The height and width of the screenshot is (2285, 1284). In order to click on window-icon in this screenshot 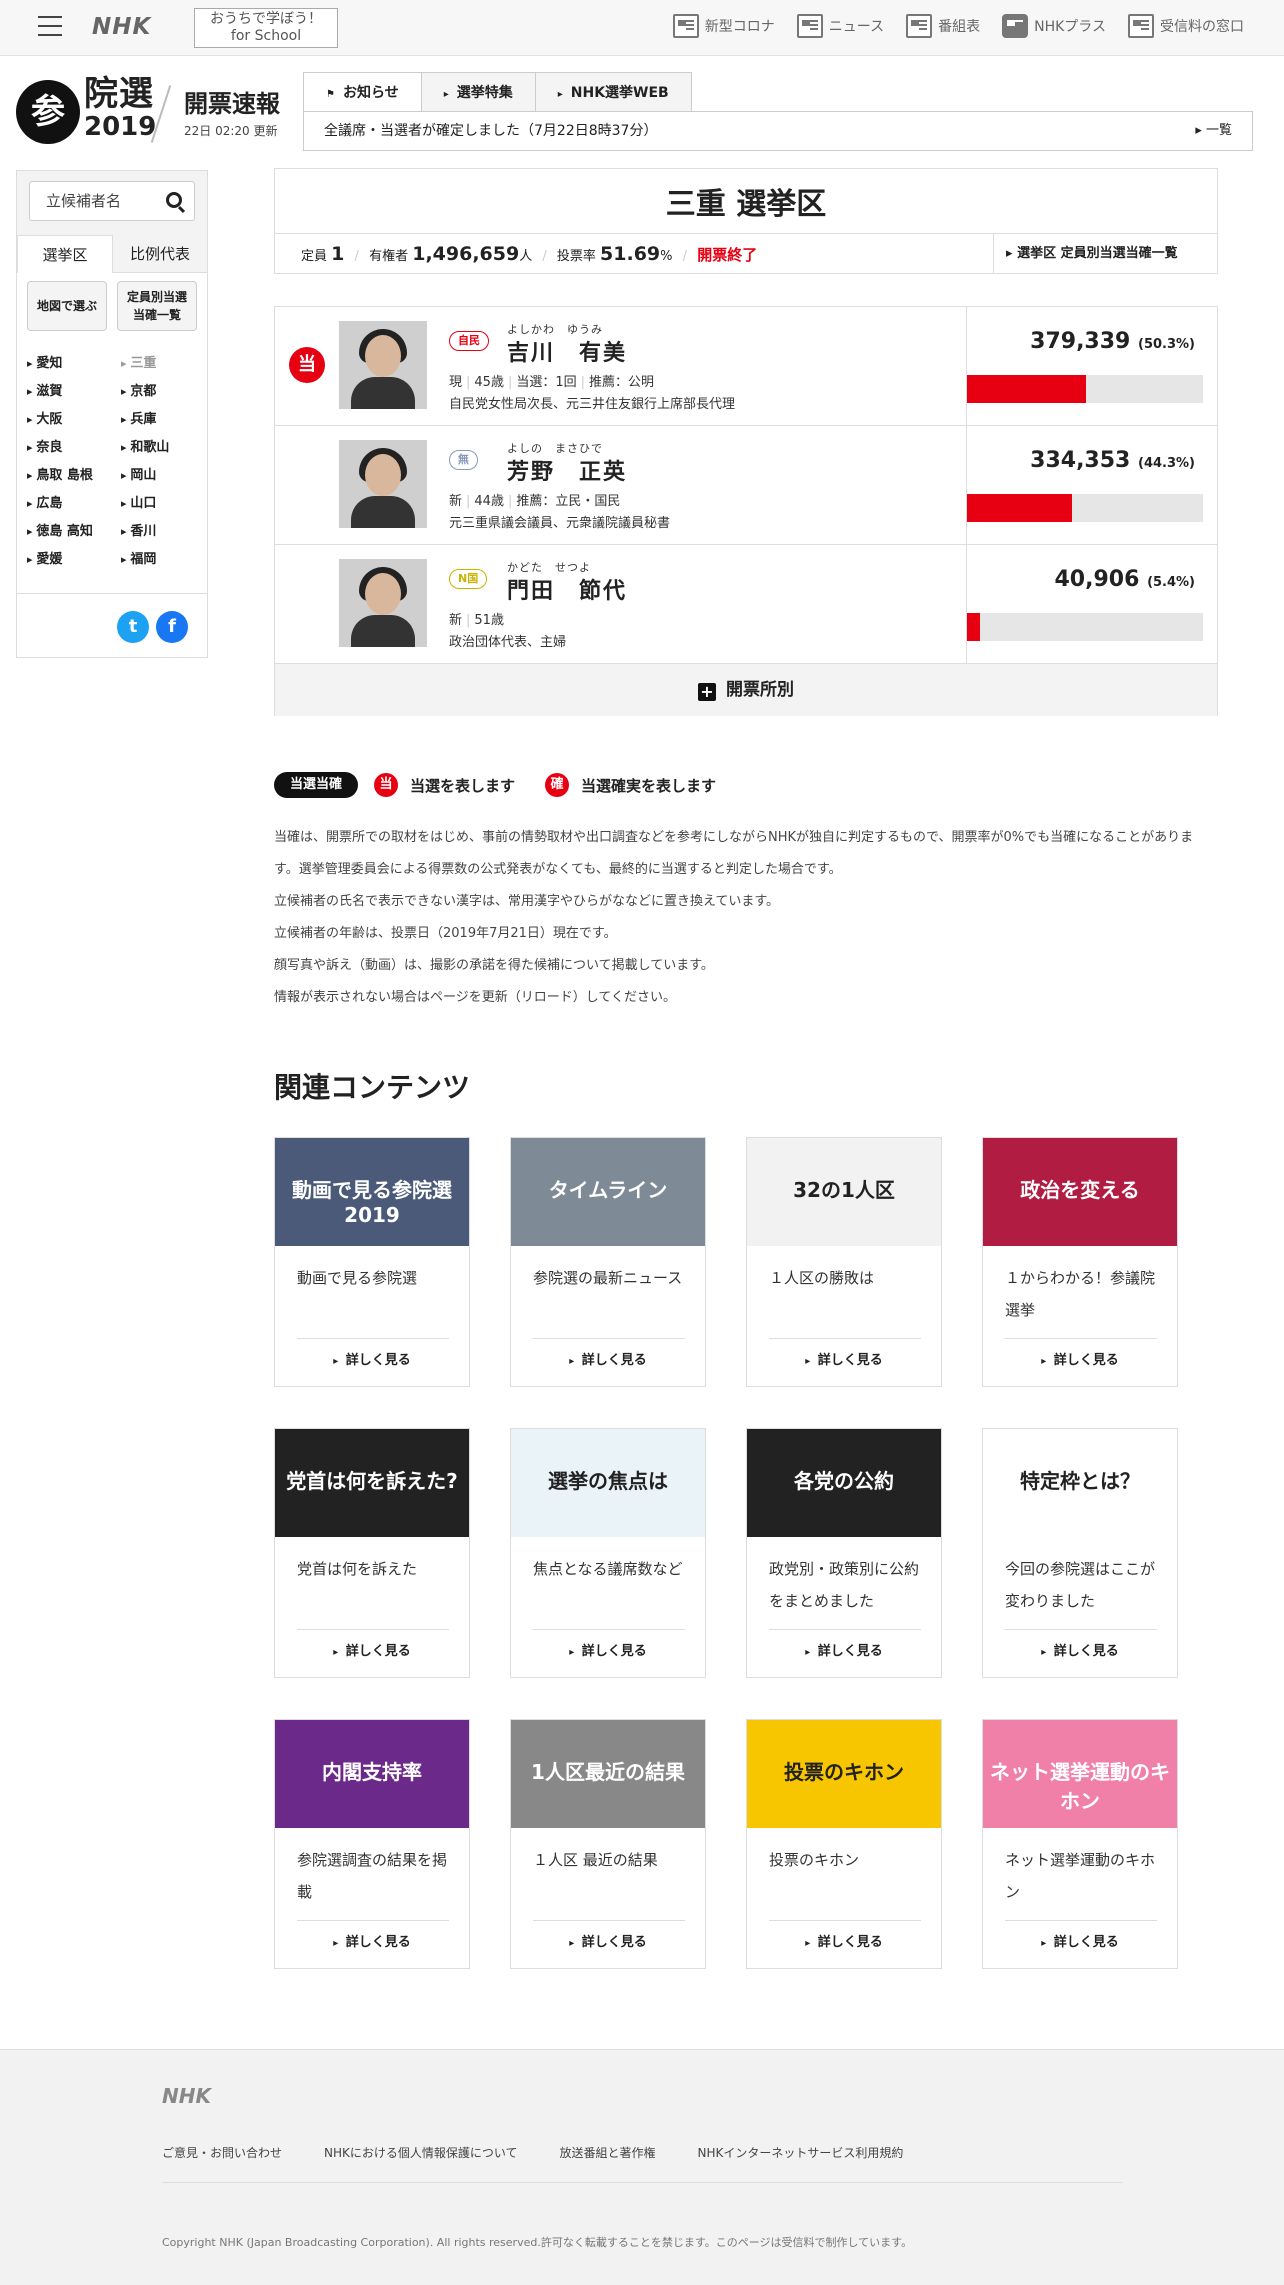, I will do `click(1141, 26)`.